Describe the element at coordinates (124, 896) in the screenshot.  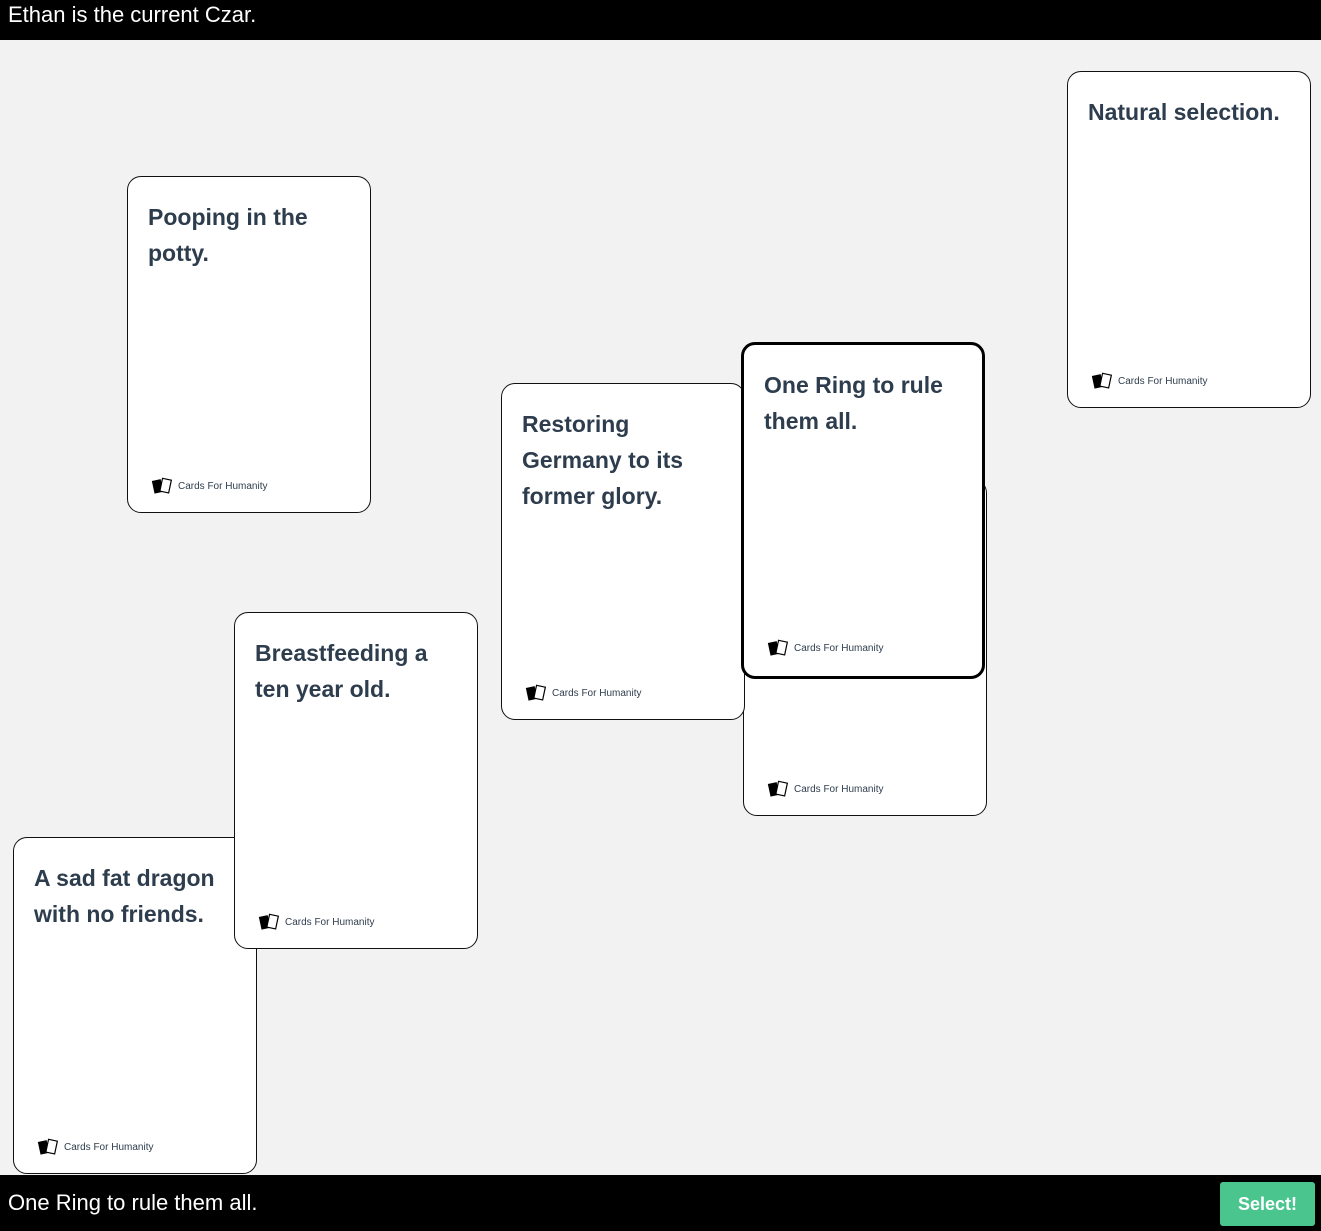
I see `card-text: A sad fat dragon with no friends.` at that location.